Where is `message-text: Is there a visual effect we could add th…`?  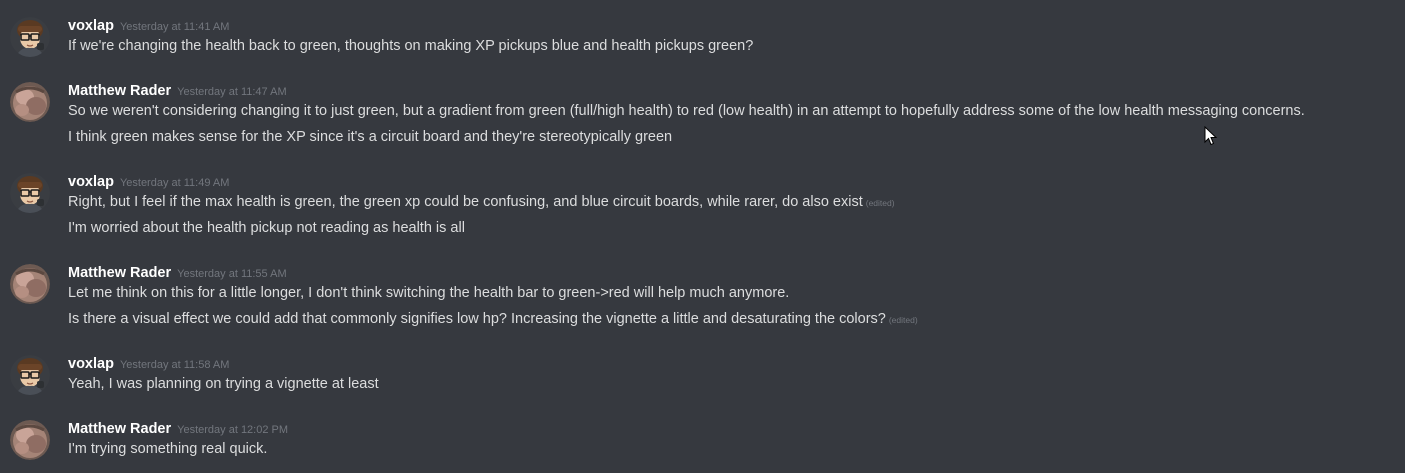 message-text: Is there a visual effect we could add th… is located at coordinates (493, 319).